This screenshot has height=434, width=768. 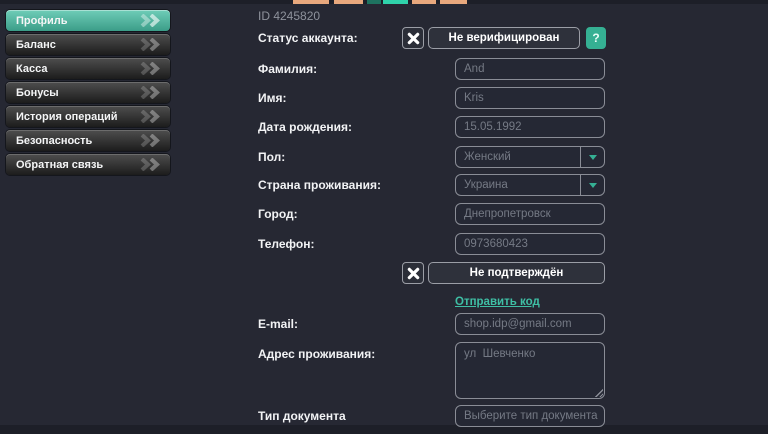 I want to click on gender-row: Пол: Женский, so click(x=513, y=157).